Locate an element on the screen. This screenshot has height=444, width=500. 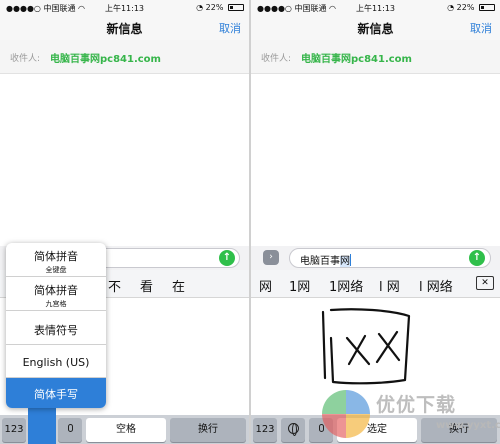
text-caret is located at coordinates (350, 260).